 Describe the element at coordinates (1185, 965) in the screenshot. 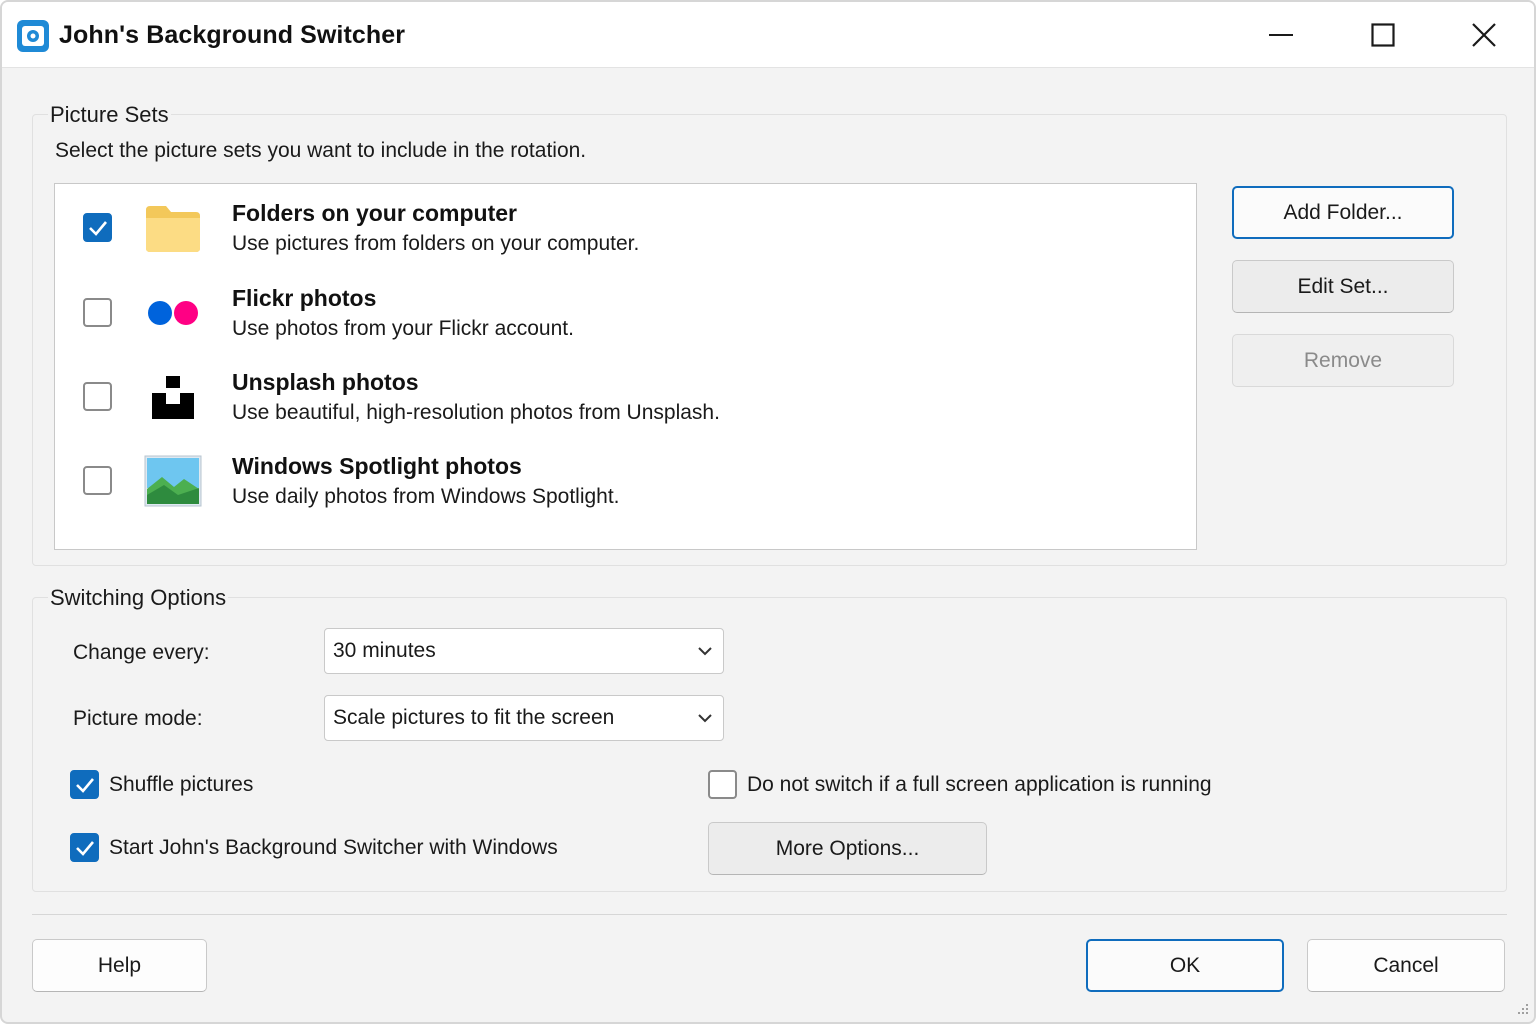

I see `ok-button: OK` at that location.